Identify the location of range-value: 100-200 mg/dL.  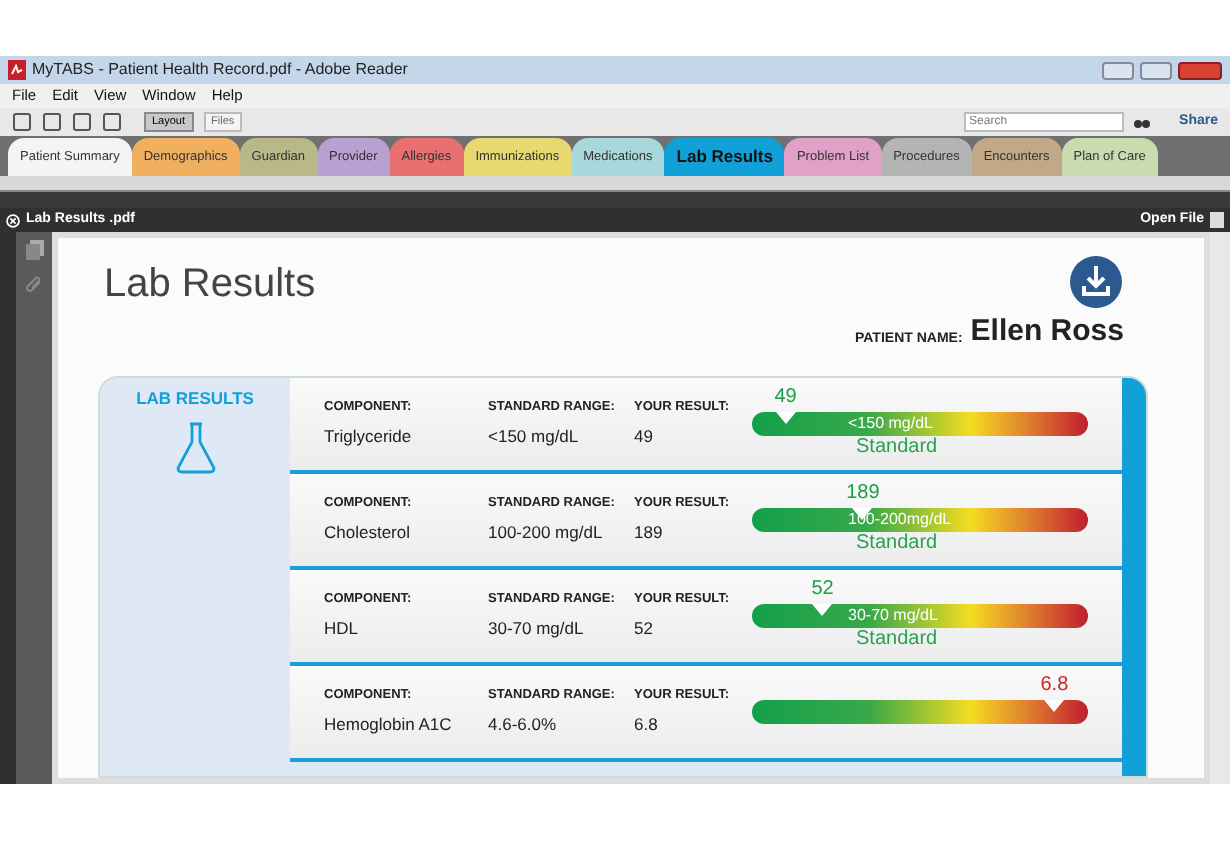
(546, 532).